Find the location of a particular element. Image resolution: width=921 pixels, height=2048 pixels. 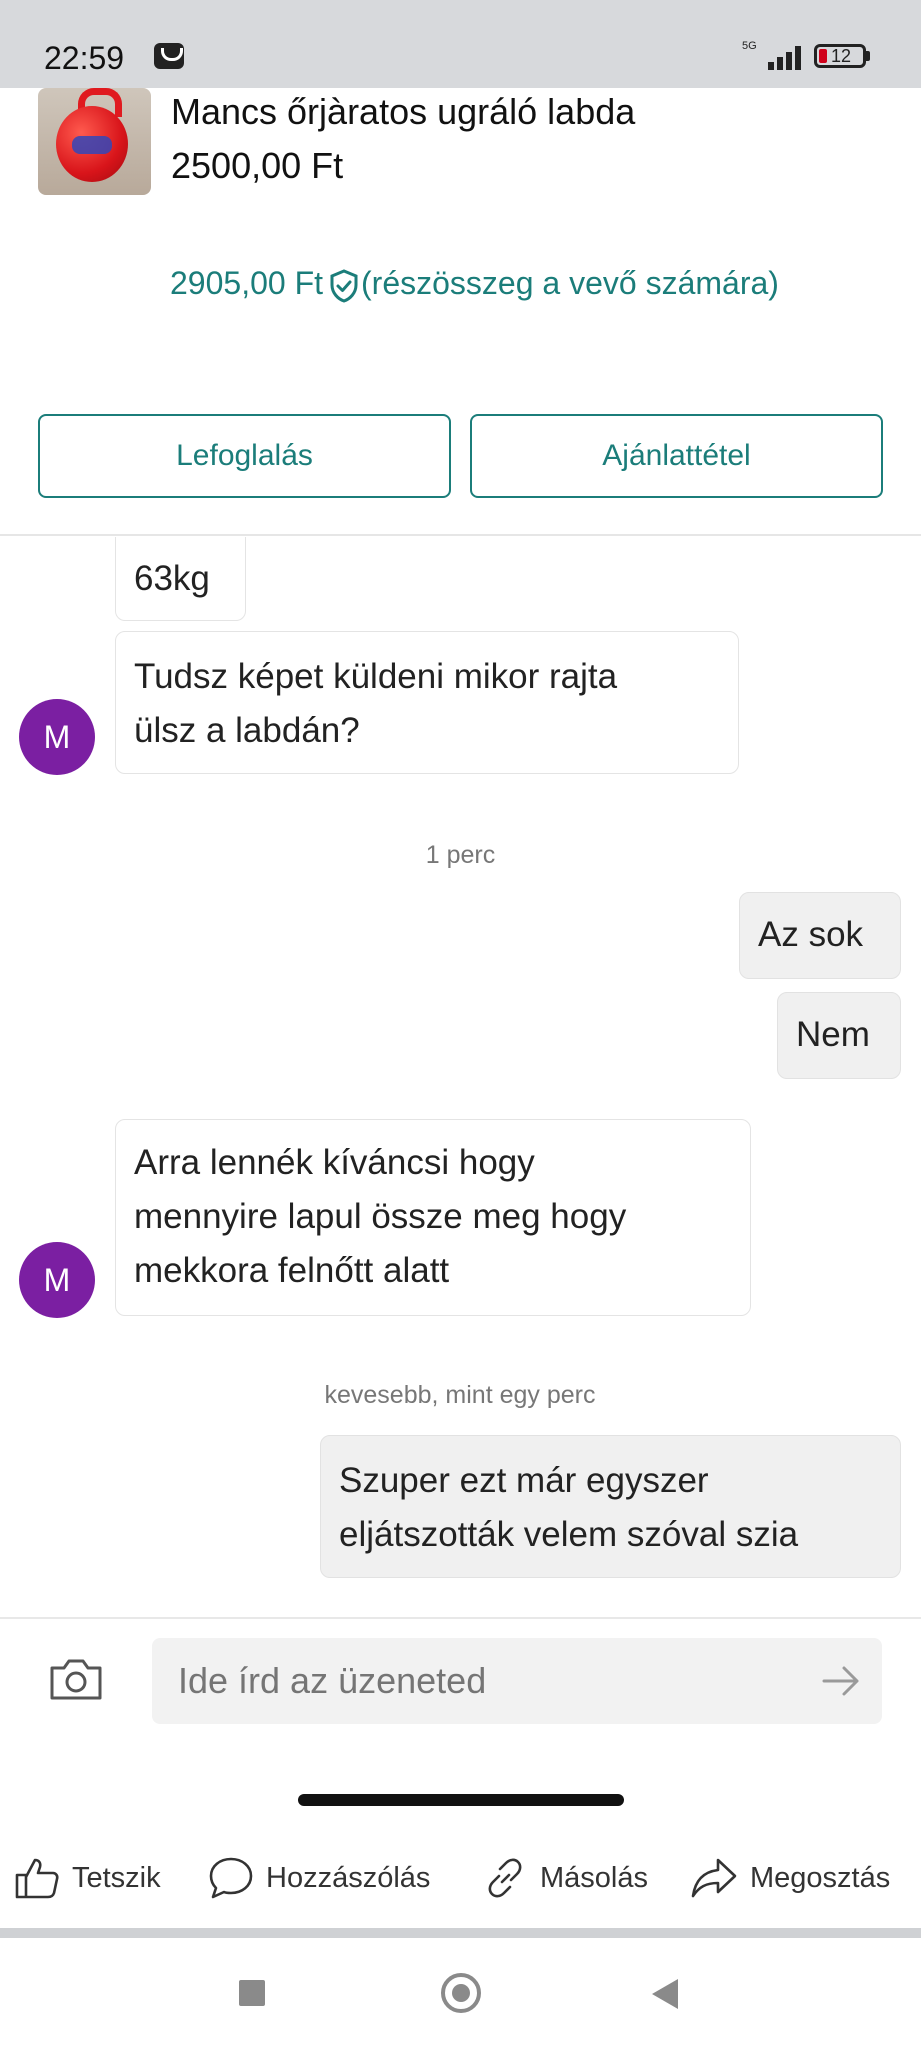

status-time: 22:59 is located at coordinates (84, 58).